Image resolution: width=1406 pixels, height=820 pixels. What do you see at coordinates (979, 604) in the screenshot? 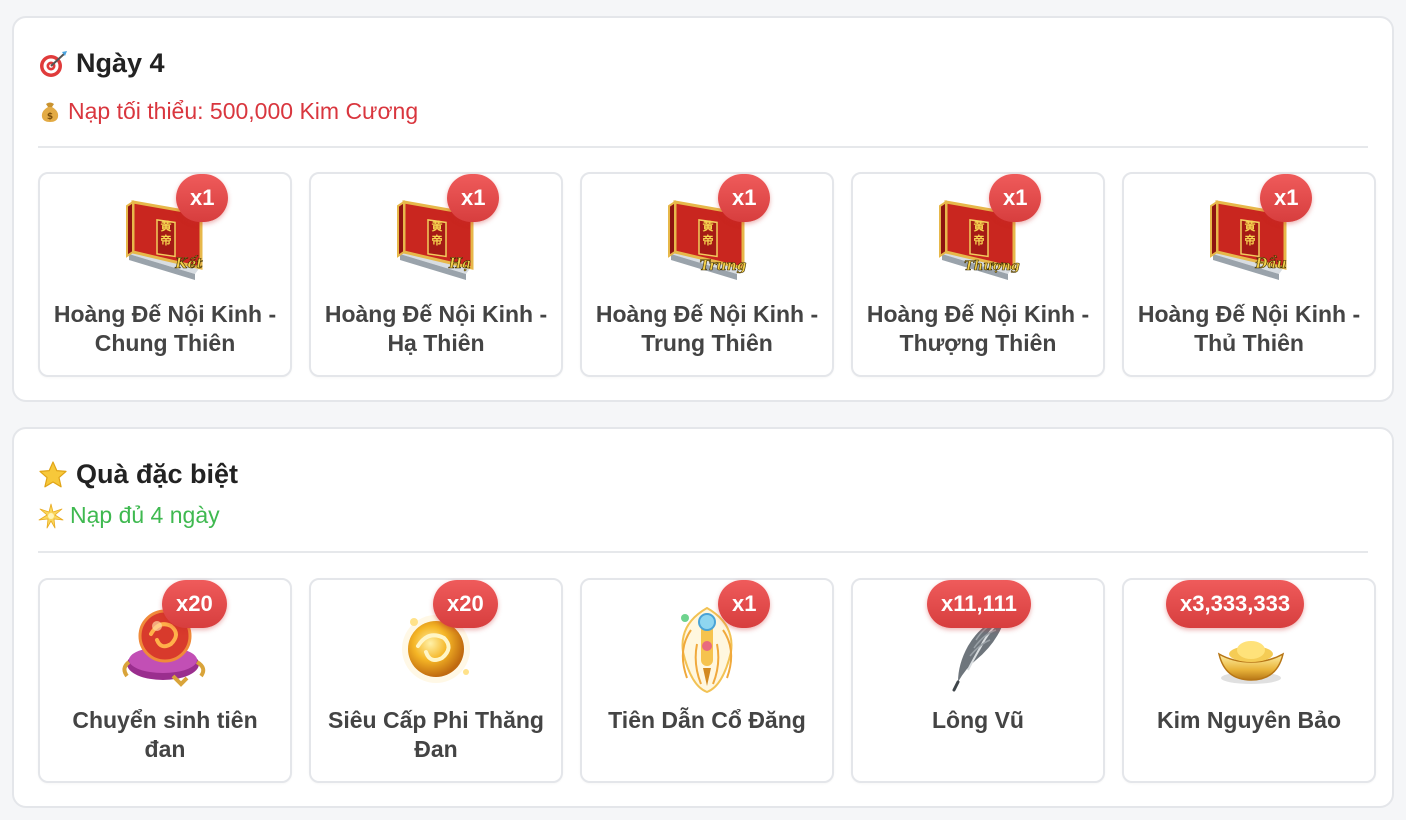
I see `quantity-badge: x11,111` at bounding box center [979, 604].